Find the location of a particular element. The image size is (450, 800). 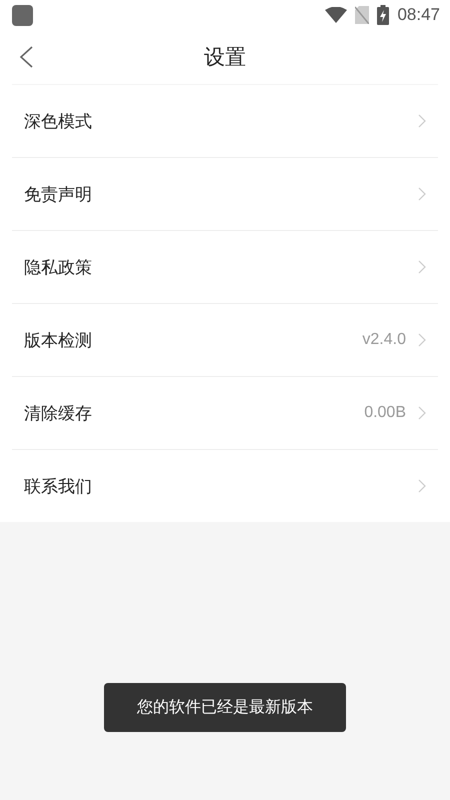

row-label: 深色模式 is located at coordinates (58, 121).